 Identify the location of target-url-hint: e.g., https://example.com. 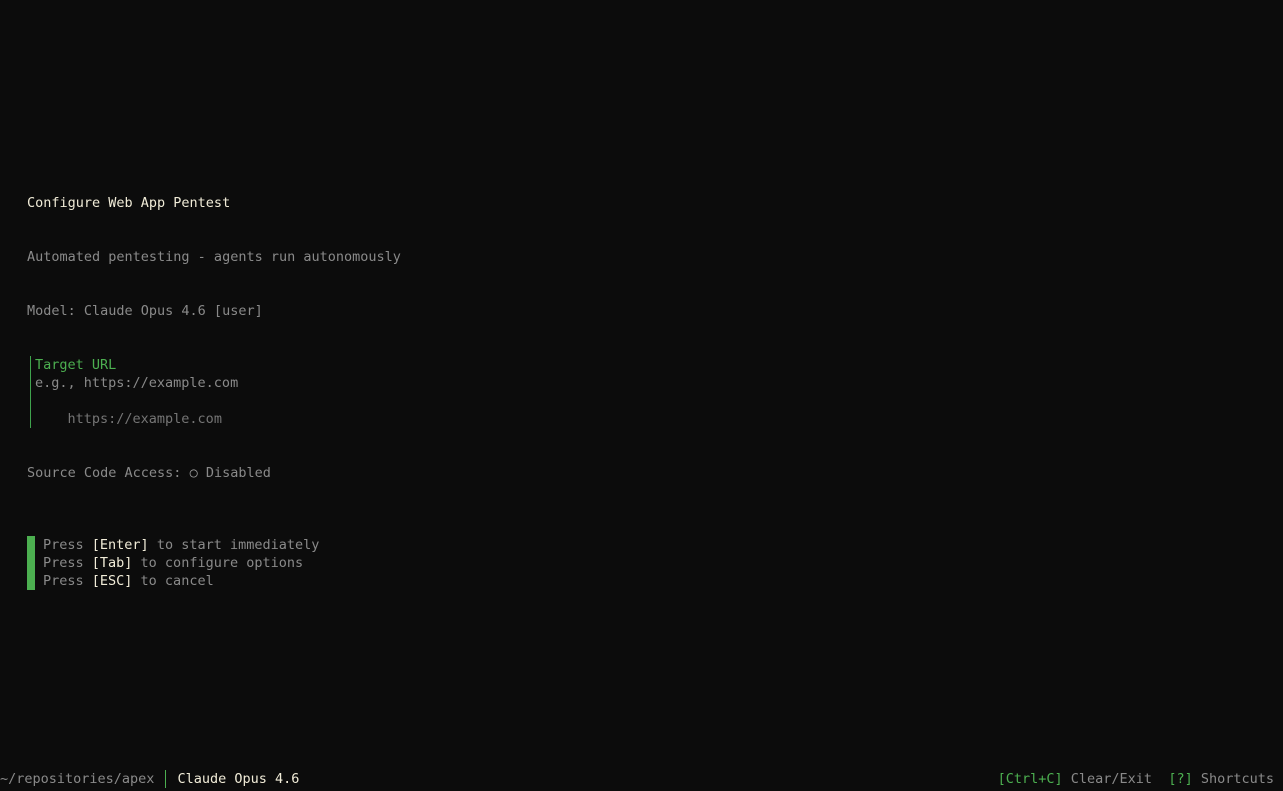
(137, 383).